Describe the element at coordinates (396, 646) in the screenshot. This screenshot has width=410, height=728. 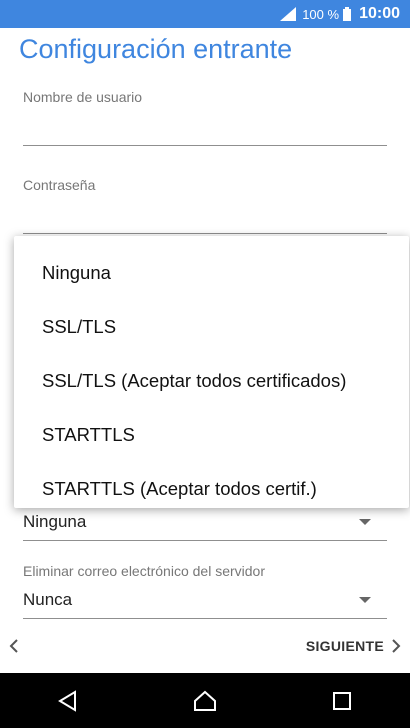
I see `chevron-right-icon` at that location.